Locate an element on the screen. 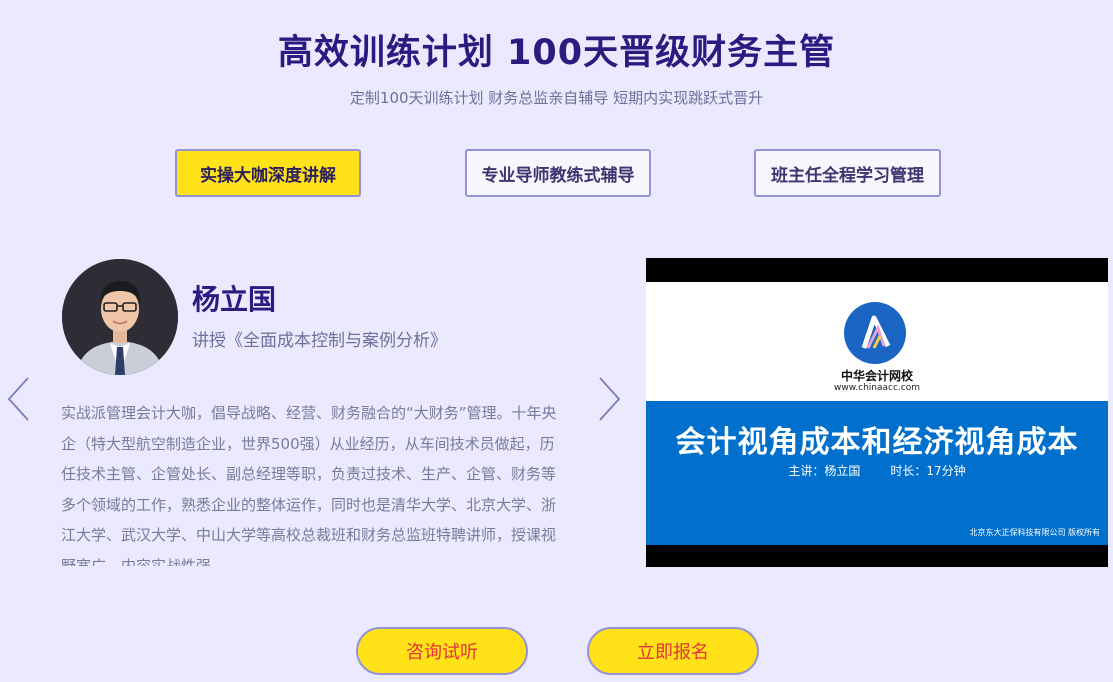  carousel-prev-button is located at coordinates (19, 399).